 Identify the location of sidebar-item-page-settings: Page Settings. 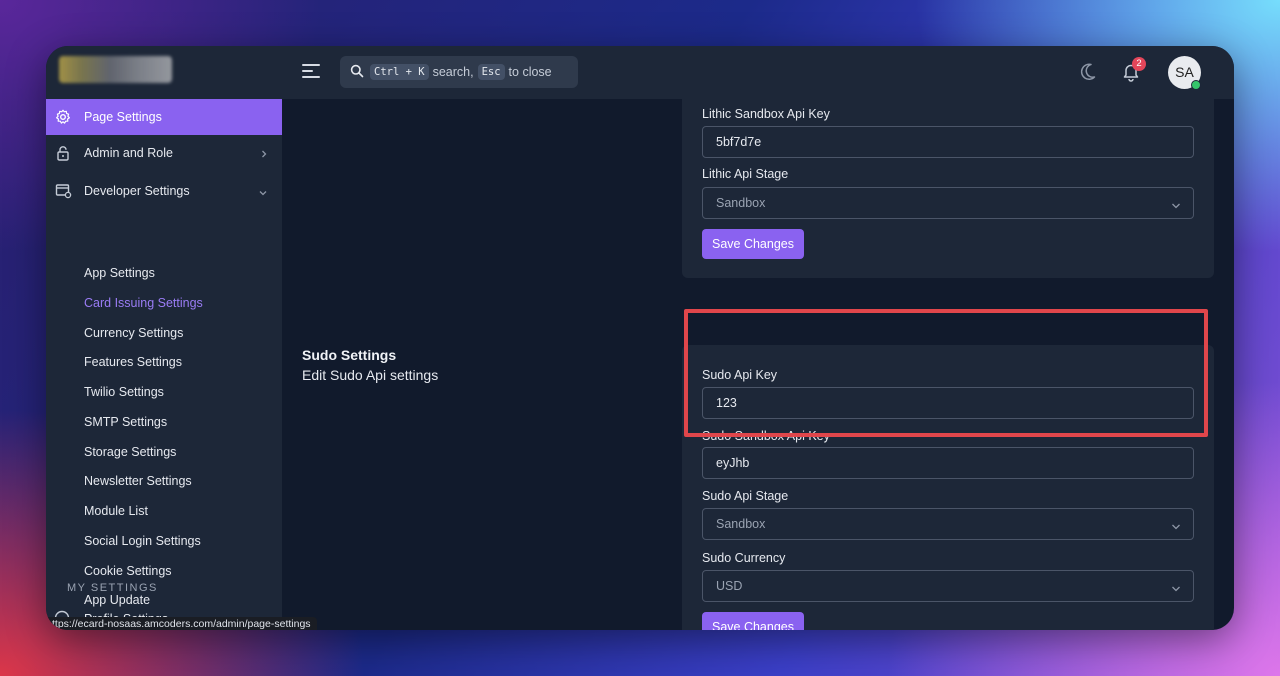
(164, 117).